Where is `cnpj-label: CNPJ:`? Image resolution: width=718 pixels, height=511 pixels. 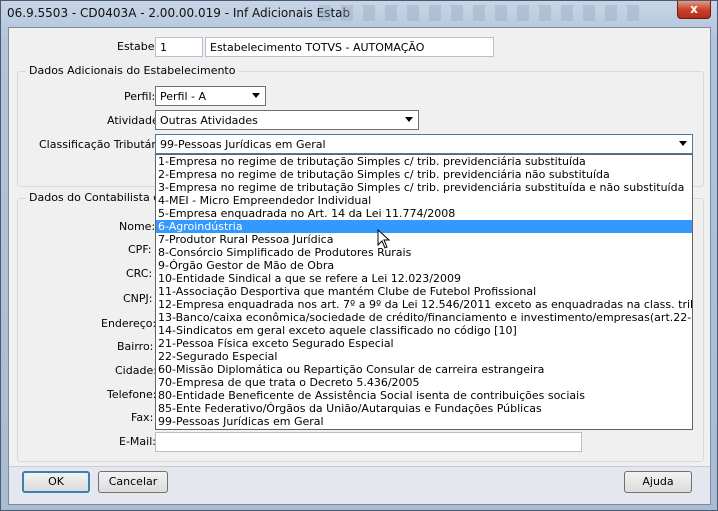 cnpj-label: CNPJ: is located at coordinates (138, 298).